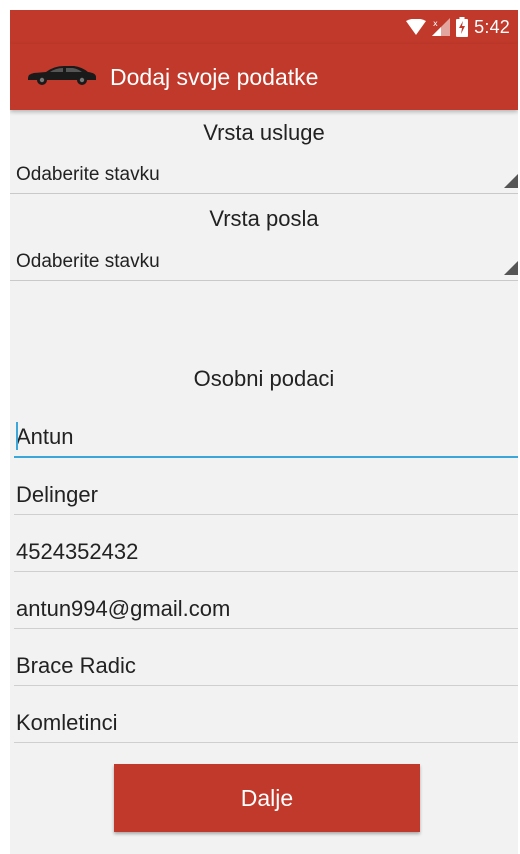  What do you see at coordinates (266, 437) in the screenshot?
I see `first-name-input` at bounding box center [266, 437].